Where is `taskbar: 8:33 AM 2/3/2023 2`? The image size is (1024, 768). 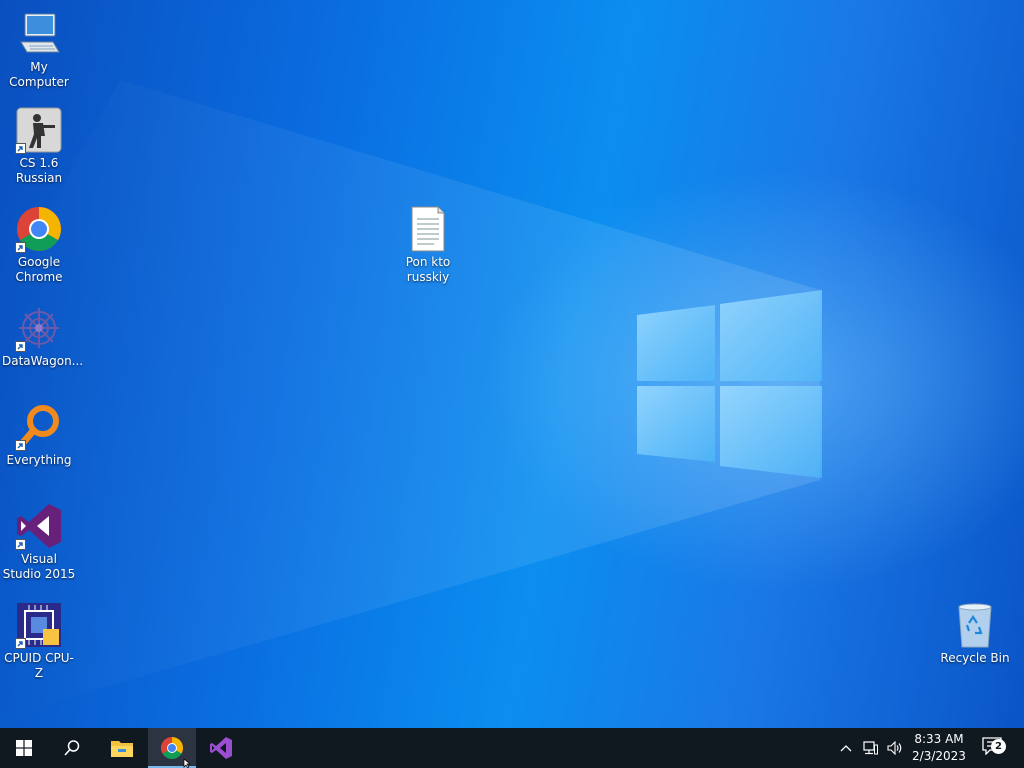 taskbar: 8:33 AM 2/3/2023 2 is located at coordinates (512, 748).